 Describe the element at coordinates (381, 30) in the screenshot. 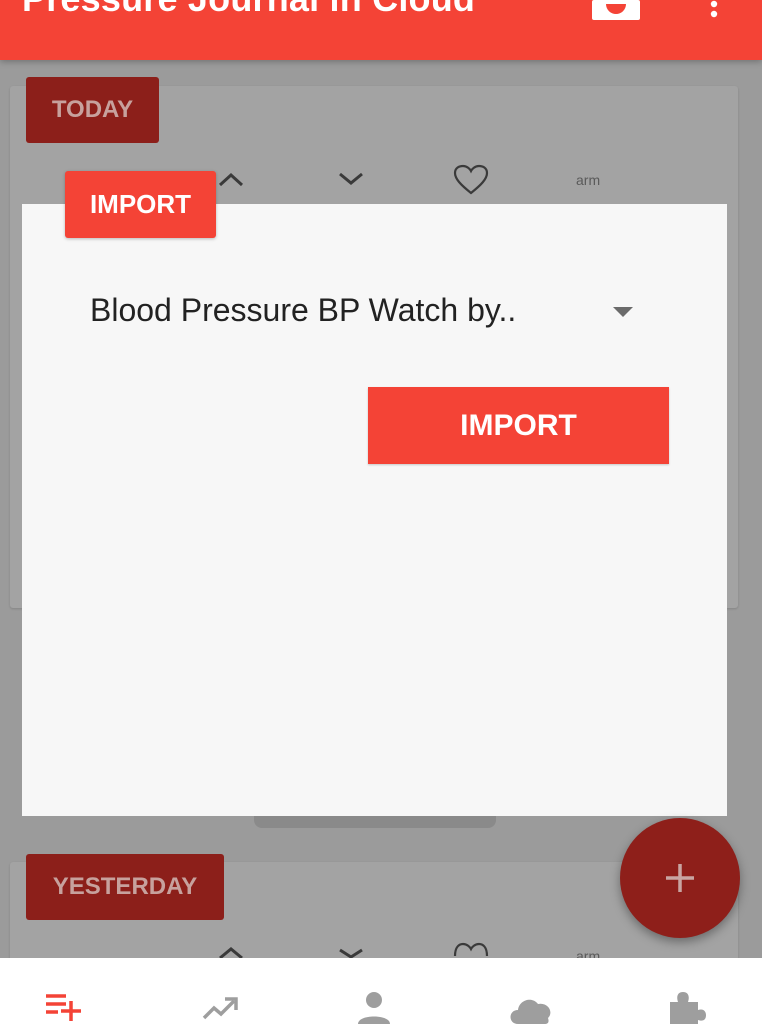

I see `app-bar: Pressure Journal in Cloud` at that location.